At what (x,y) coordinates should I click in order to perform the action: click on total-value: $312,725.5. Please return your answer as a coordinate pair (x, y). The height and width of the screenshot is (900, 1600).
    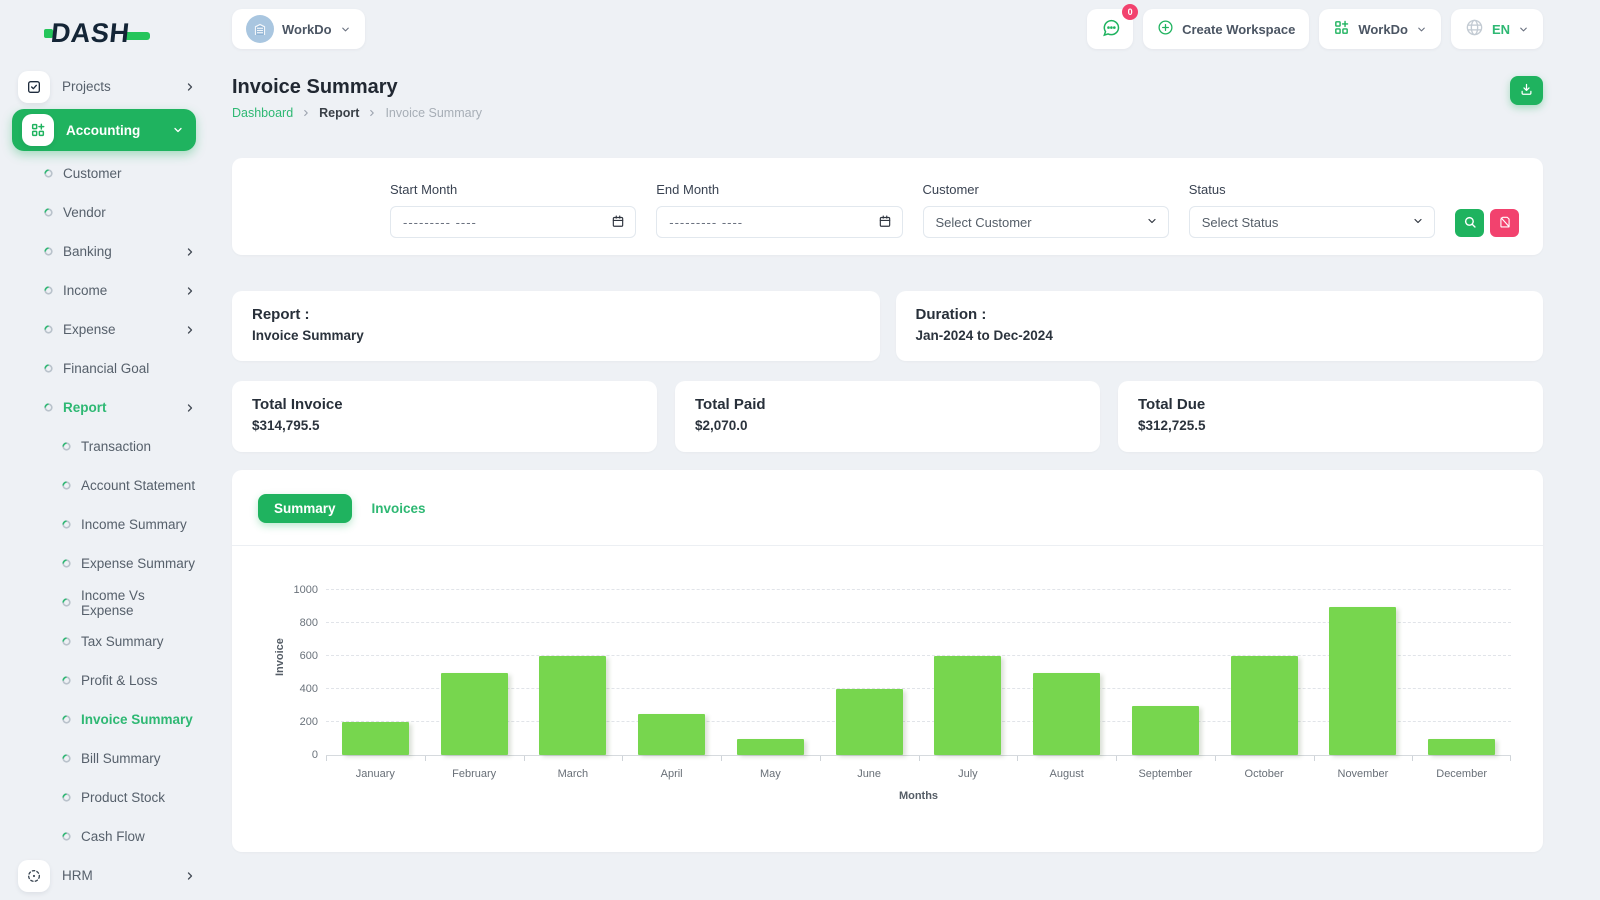
    Looking at the image, I should click on (1172, 425).